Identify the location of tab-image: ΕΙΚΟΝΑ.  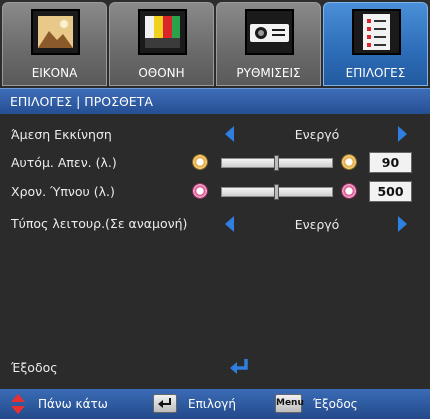
(54, 44).